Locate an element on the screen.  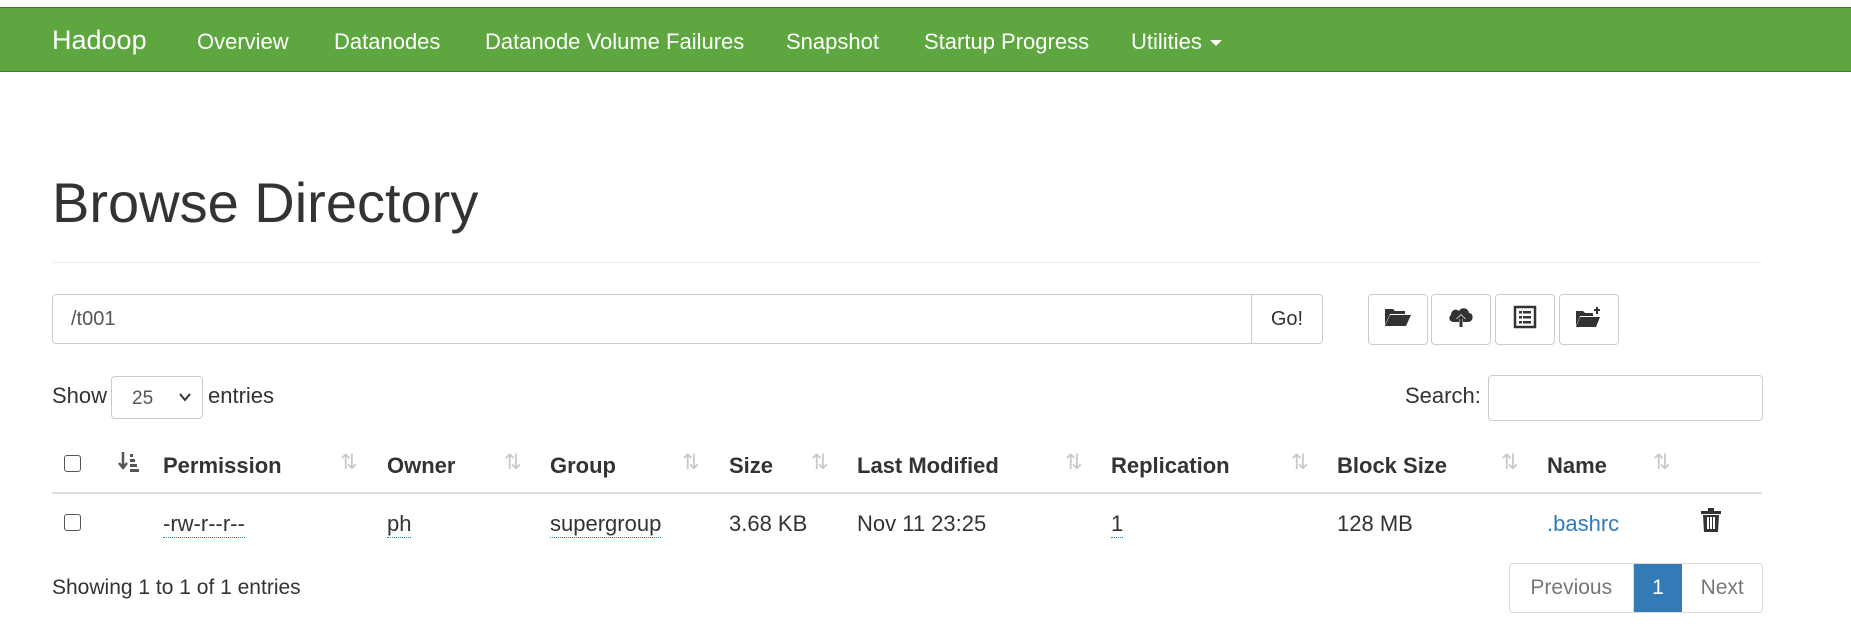
upload-button is located at coordinates (1461, 319).